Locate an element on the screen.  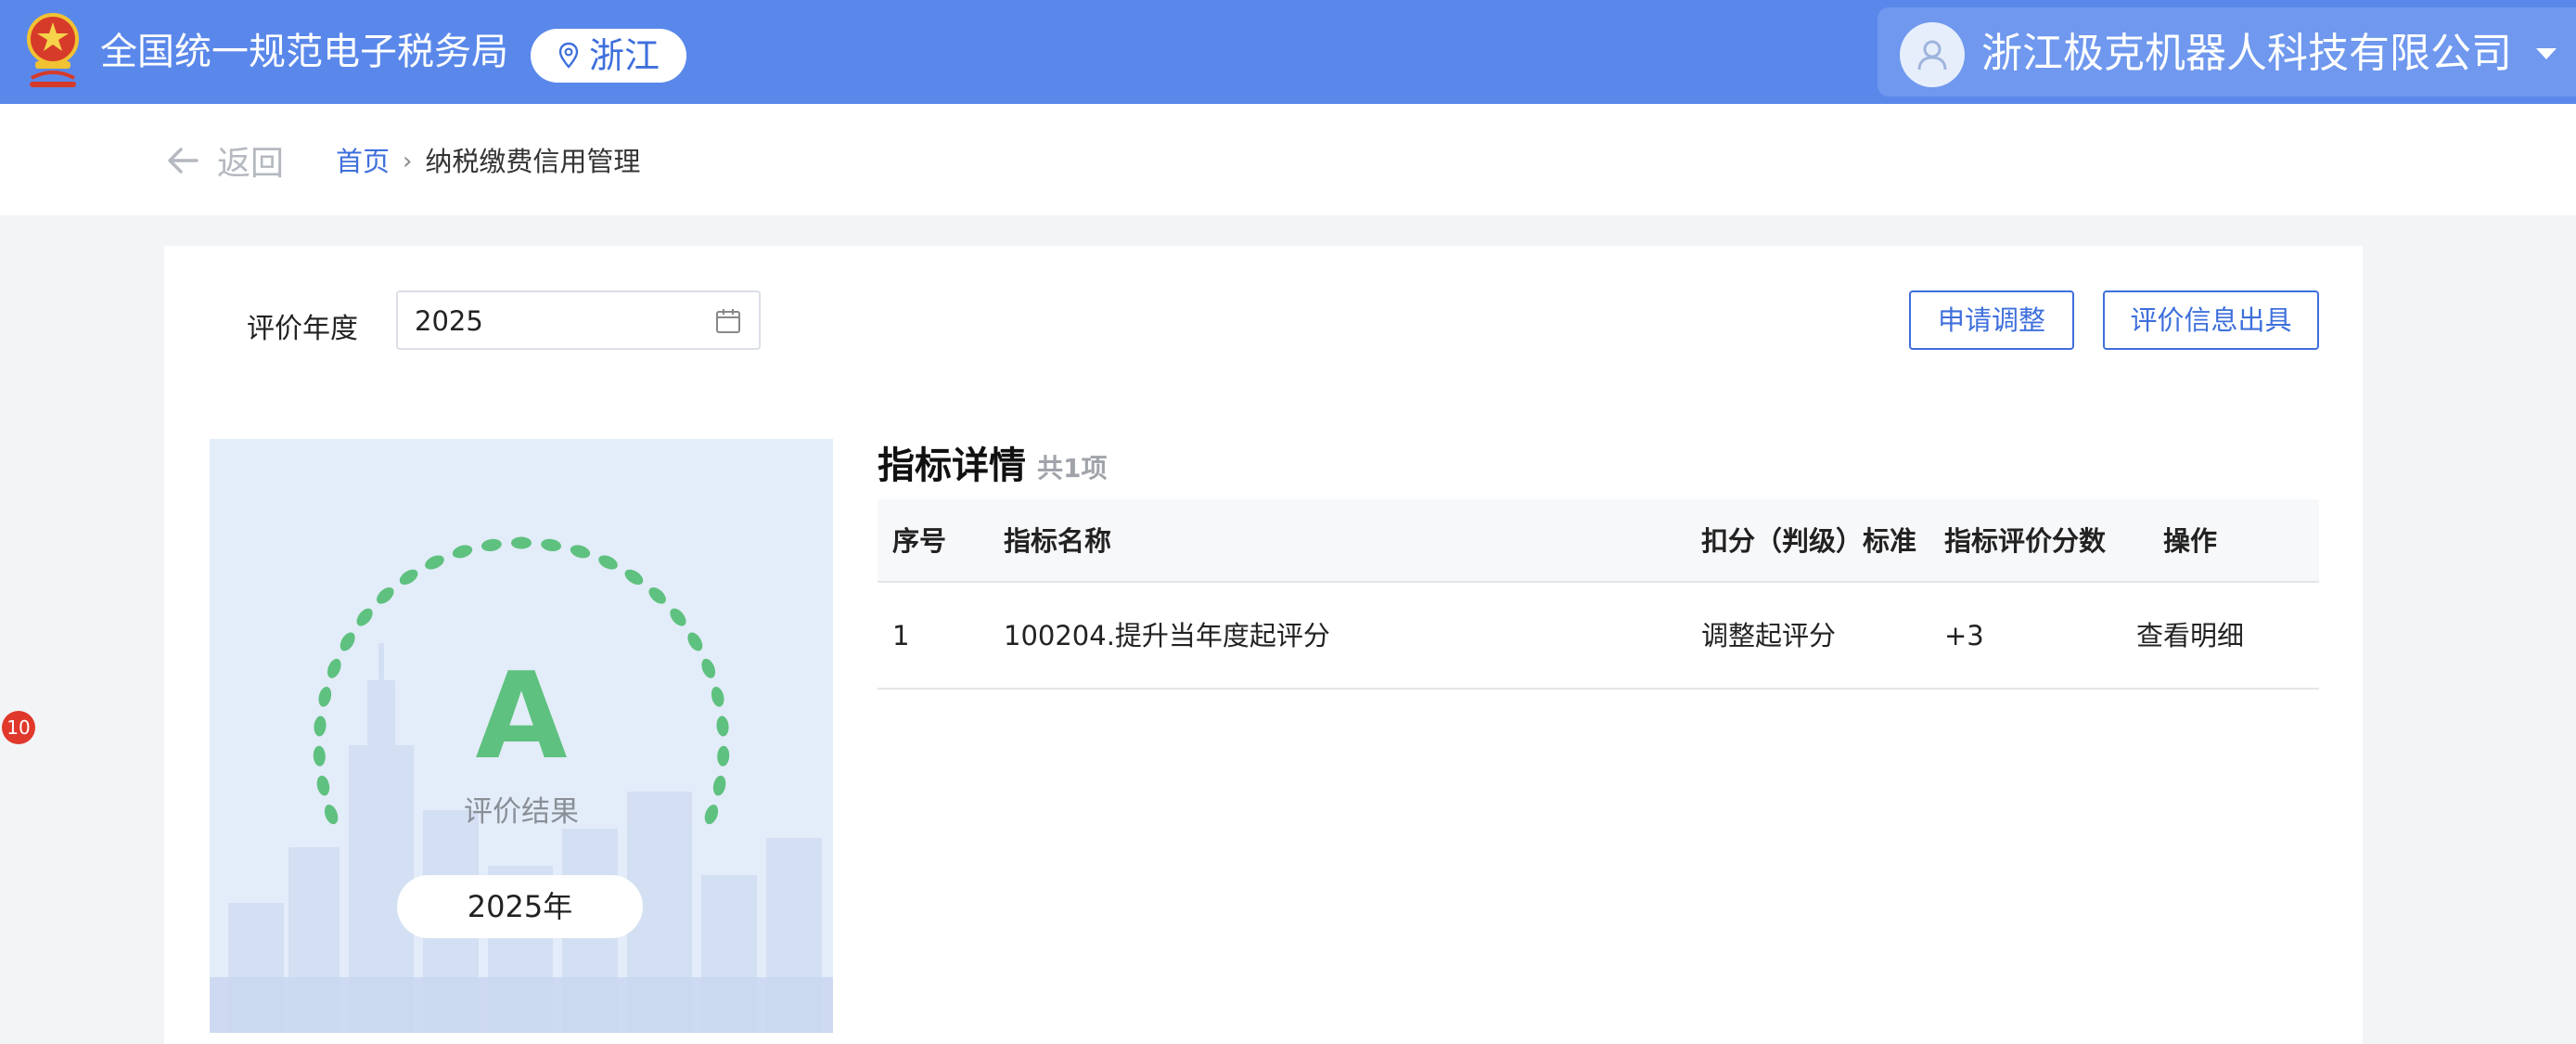
row-standard: 调整起评分 is located at coordinates (1769, 636).